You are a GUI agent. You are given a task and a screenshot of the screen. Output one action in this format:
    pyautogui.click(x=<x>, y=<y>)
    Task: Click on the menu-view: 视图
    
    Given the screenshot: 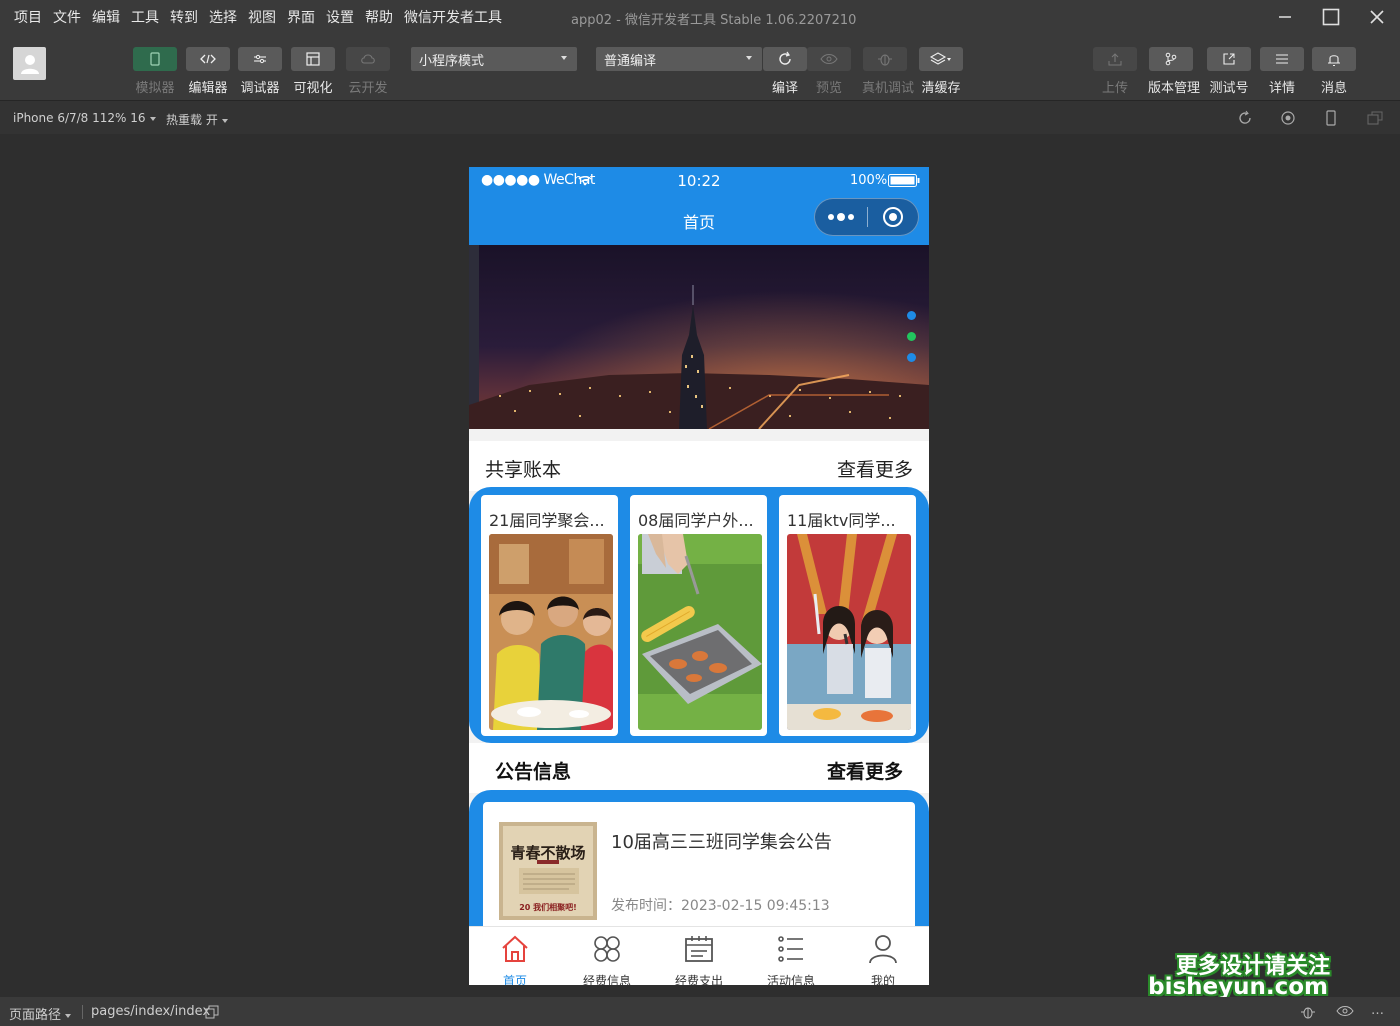 What is the action you would take?
    pyautogui.click(x=262, y=17)
    